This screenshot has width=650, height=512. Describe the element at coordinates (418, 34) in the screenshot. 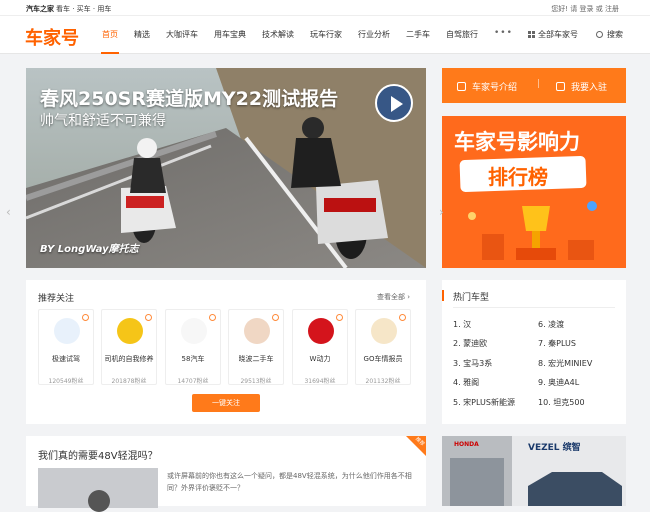

I see `nav-item-used-cars: 二手车` at that location.